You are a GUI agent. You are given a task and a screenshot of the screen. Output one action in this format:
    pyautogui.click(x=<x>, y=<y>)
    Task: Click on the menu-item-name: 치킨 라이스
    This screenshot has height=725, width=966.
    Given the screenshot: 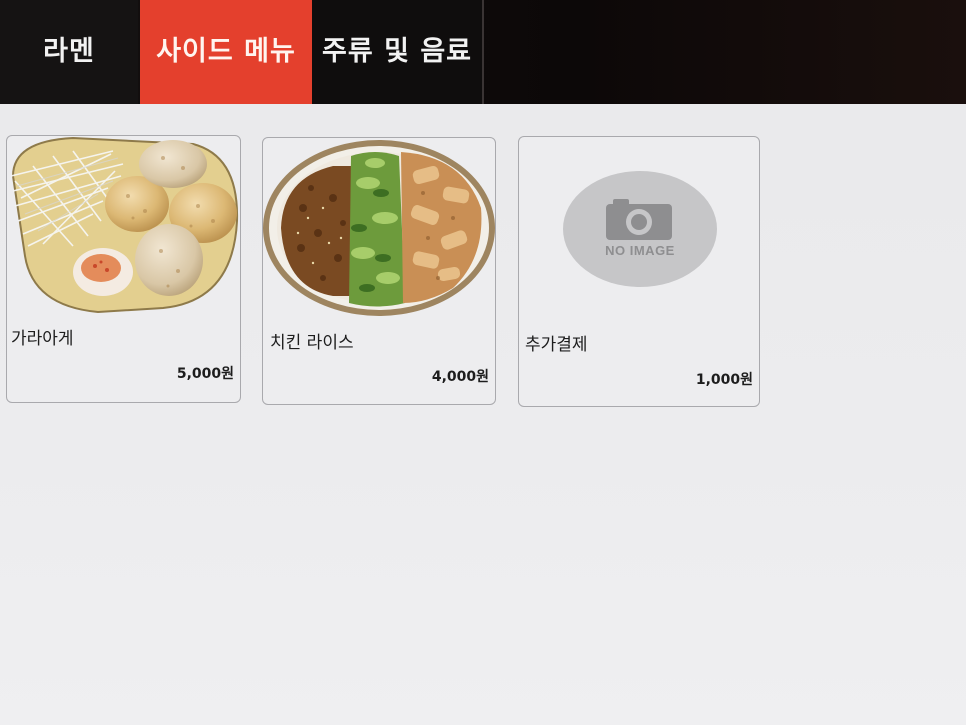 What is the action you would take?
    pyautogui.click(x=312, y=343)
    